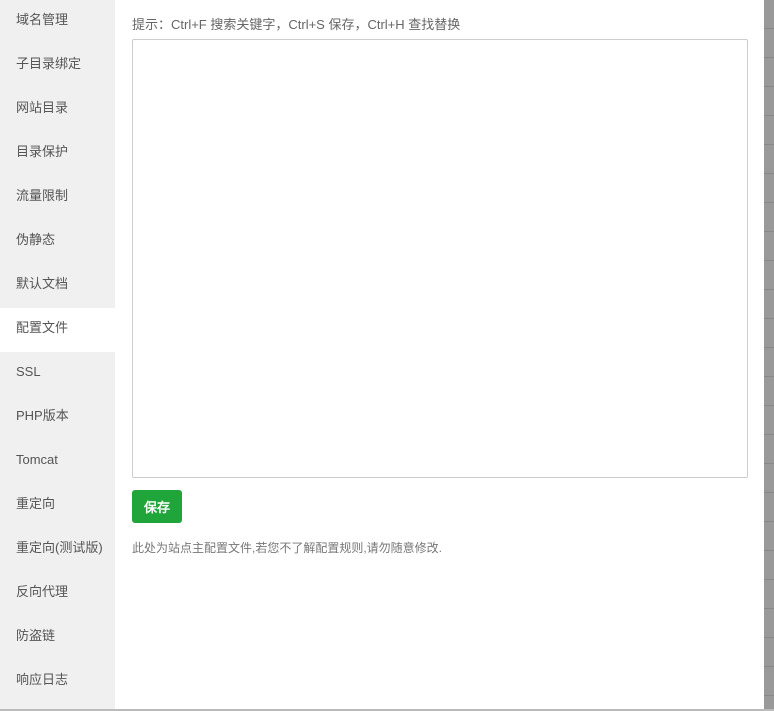 This screenshot has height=711, width=774. What do you see at coordinates (57, 418) in the screenshot?
I see `sidebar-item: PHP版本` at bounding box center [57, 418].